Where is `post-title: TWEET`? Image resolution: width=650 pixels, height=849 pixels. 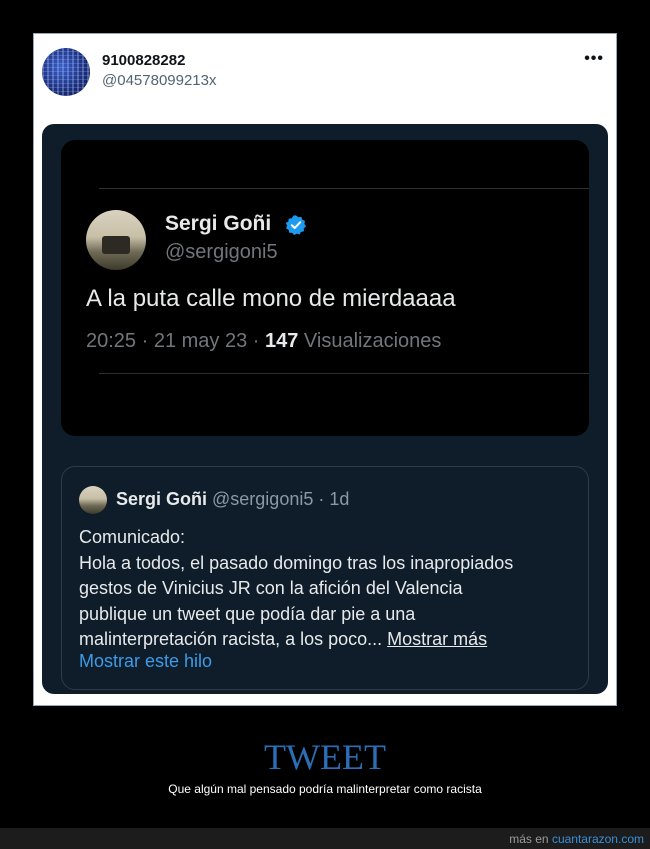
post-title: TWEET is located at coordinates (325, 757).